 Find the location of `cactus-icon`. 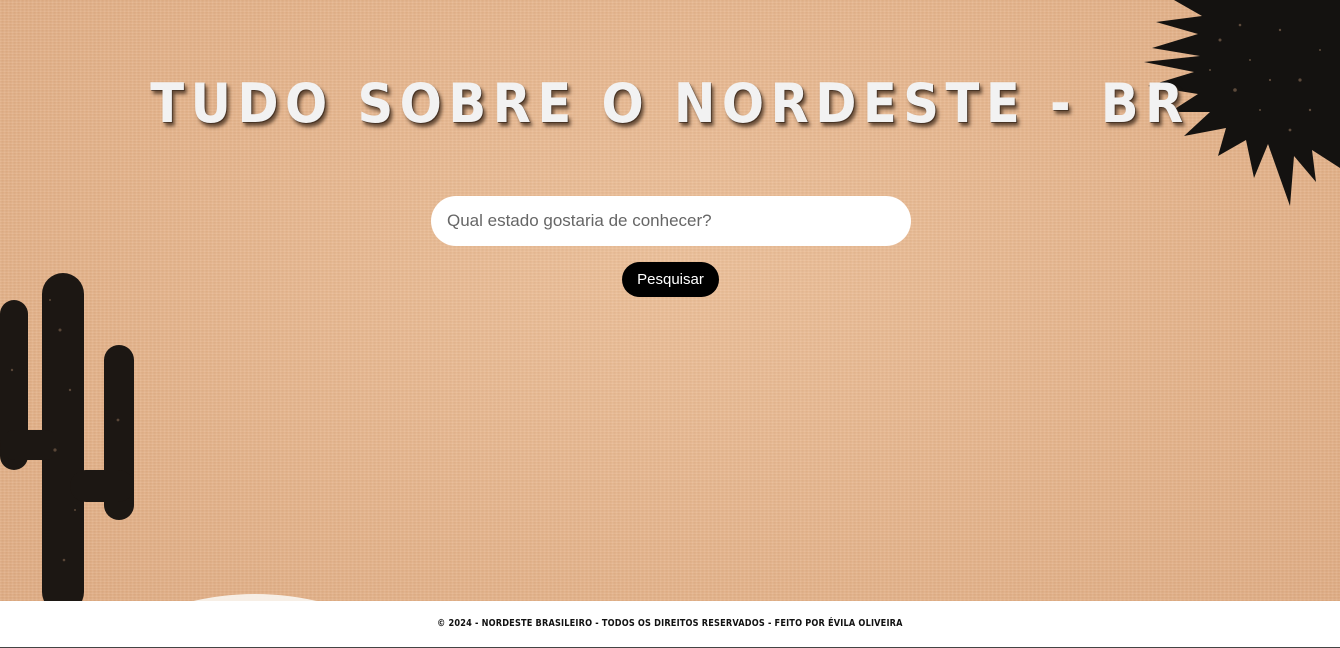

cactus-icon is located at coordinates (67, 437).